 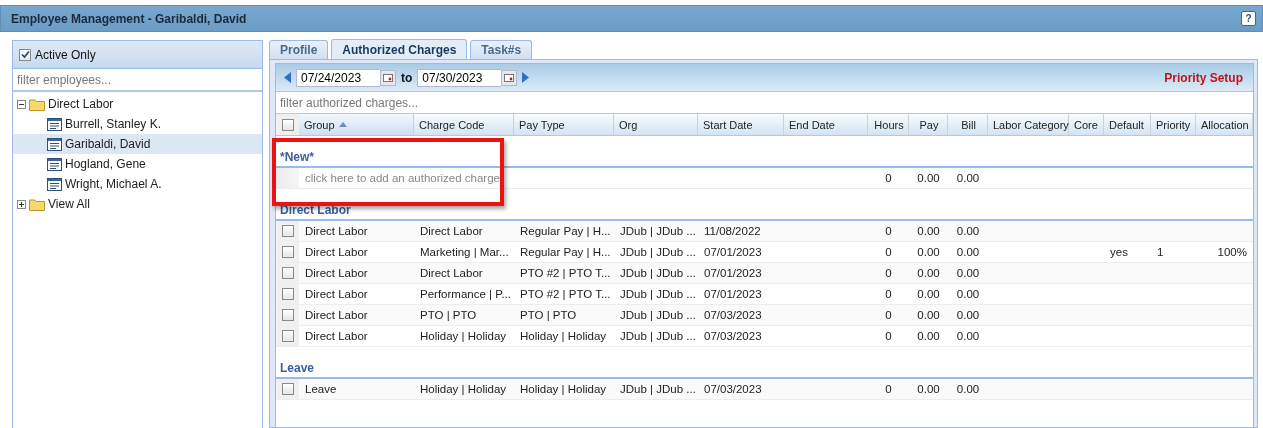 I want to click on table-cell-text: 1, so click(x=1160, y=252).